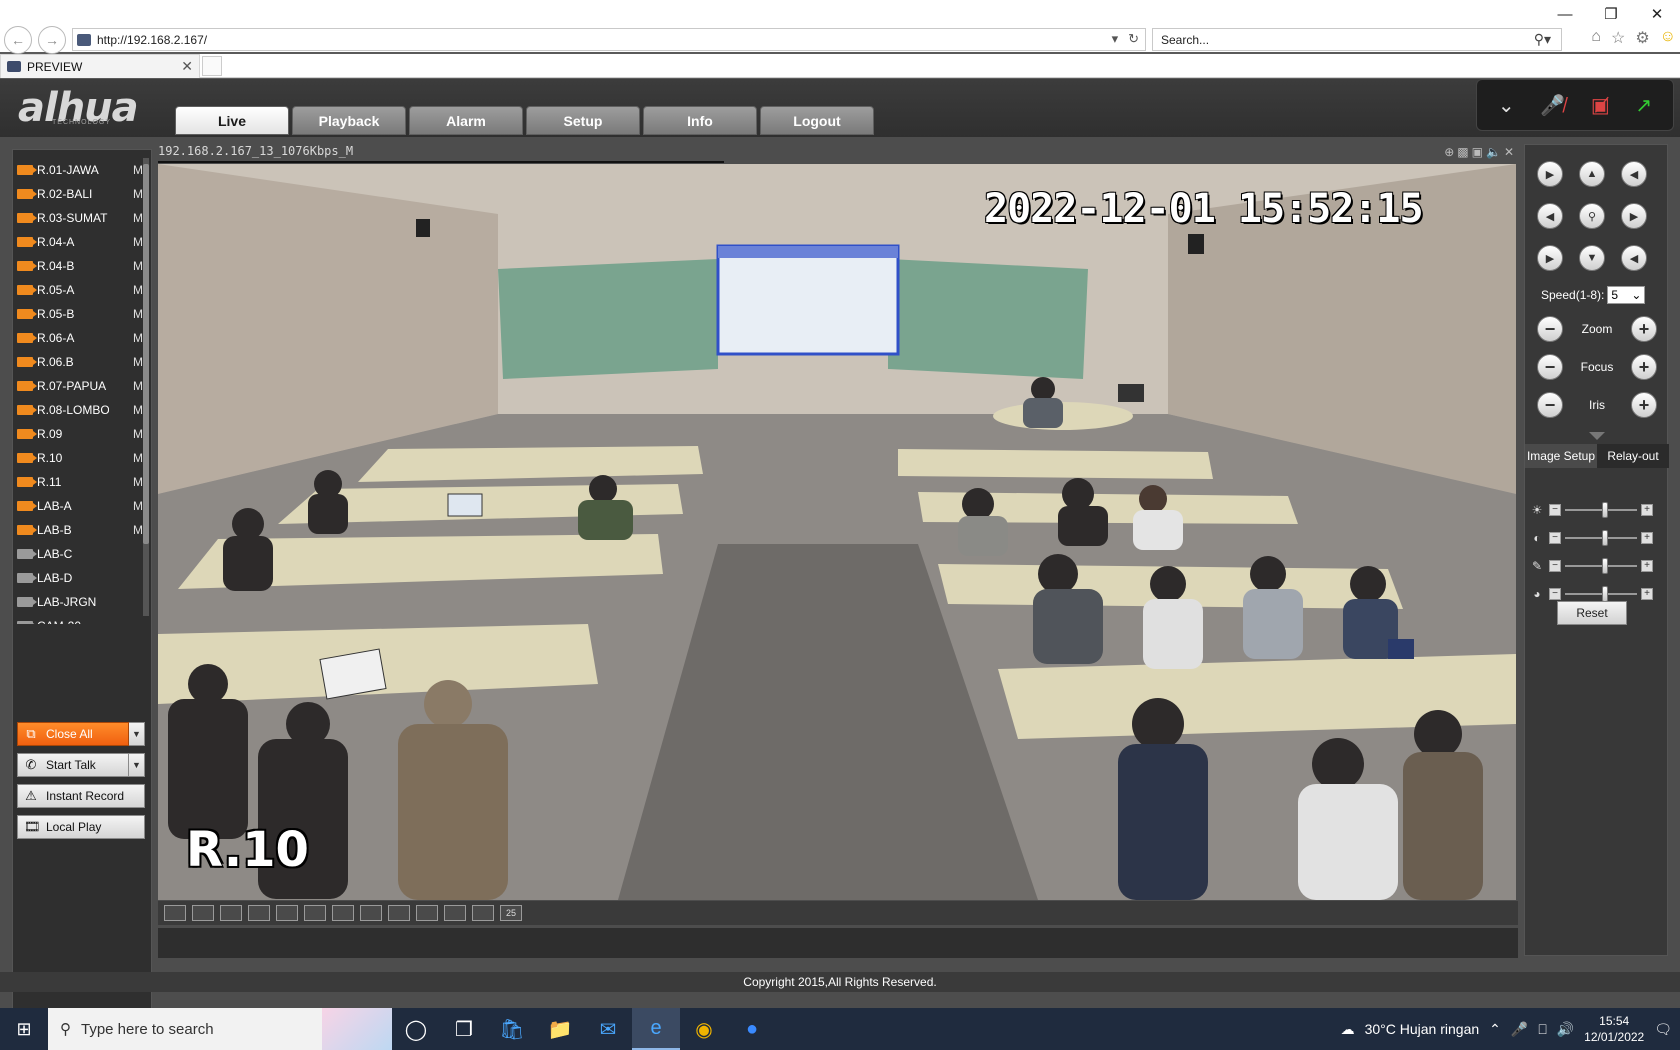 The width and height of the screenshot is (1680, 1050). What do you see at coordinates (1550, 367) in the screenshot?
I see `focus-minus-button: −` at bounding box center [1550, 367].